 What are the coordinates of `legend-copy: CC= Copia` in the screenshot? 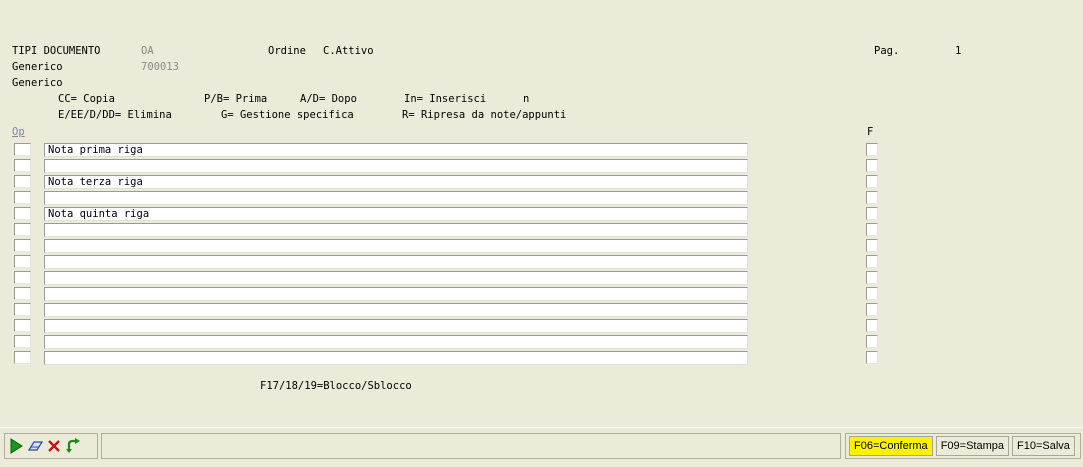 It's located at (86, 99).